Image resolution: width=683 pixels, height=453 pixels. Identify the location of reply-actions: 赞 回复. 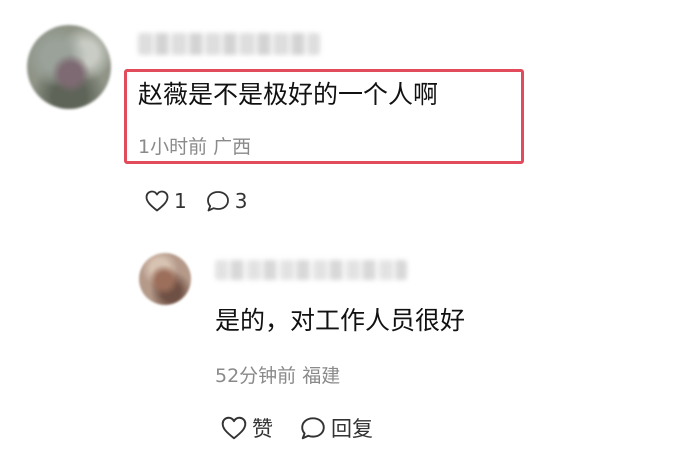
(309, 428).